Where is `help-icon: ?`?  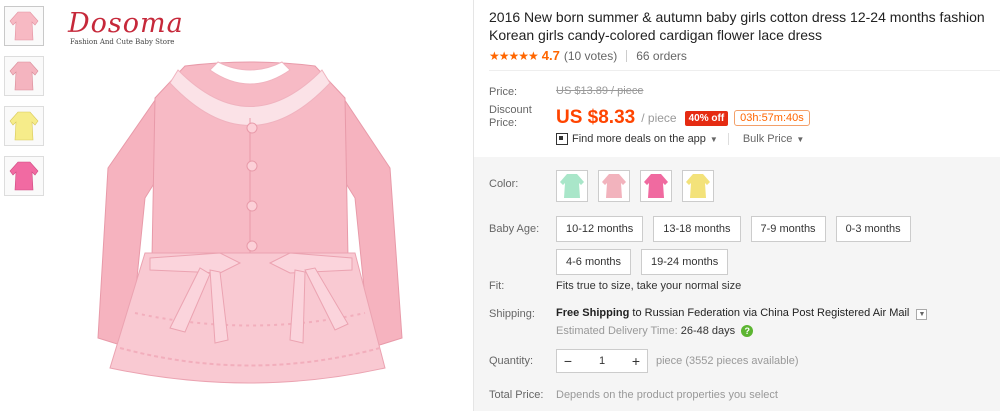
help-icon: ? is located at coordinates (747, 331).